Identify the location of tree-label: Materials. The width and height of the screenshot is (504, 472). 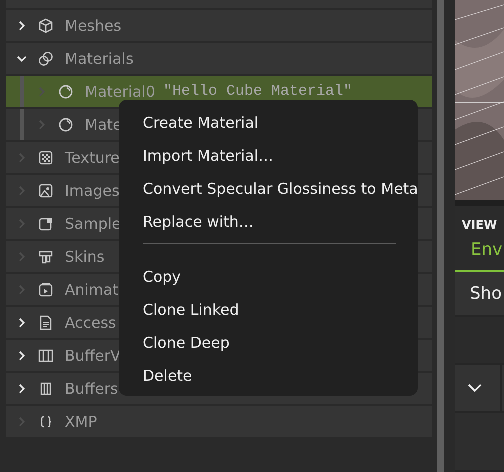
(99, 59).